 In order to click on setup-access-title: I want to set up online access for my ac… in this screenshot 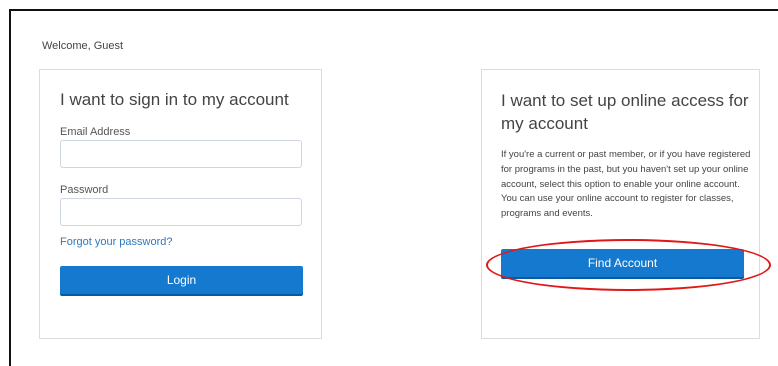, I will do `click(625, 112)`.